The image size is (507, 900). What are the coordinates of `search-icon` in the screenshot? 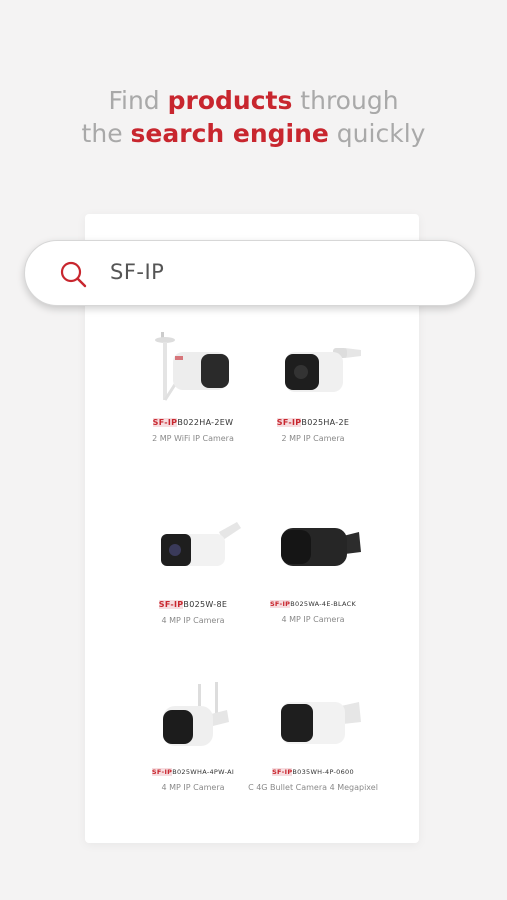 It's located at (73, 274).